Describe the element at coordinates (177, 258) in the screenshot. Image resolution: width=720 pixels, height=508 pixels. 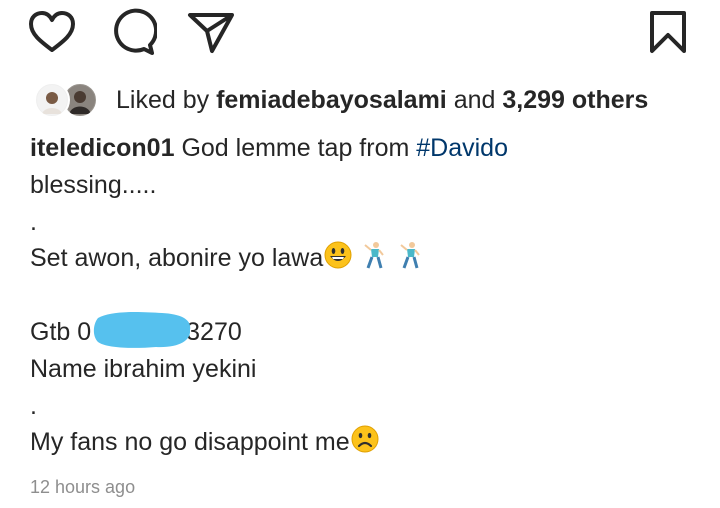
I see `caption-text: Set awon, abonire yo lawa` at that location.